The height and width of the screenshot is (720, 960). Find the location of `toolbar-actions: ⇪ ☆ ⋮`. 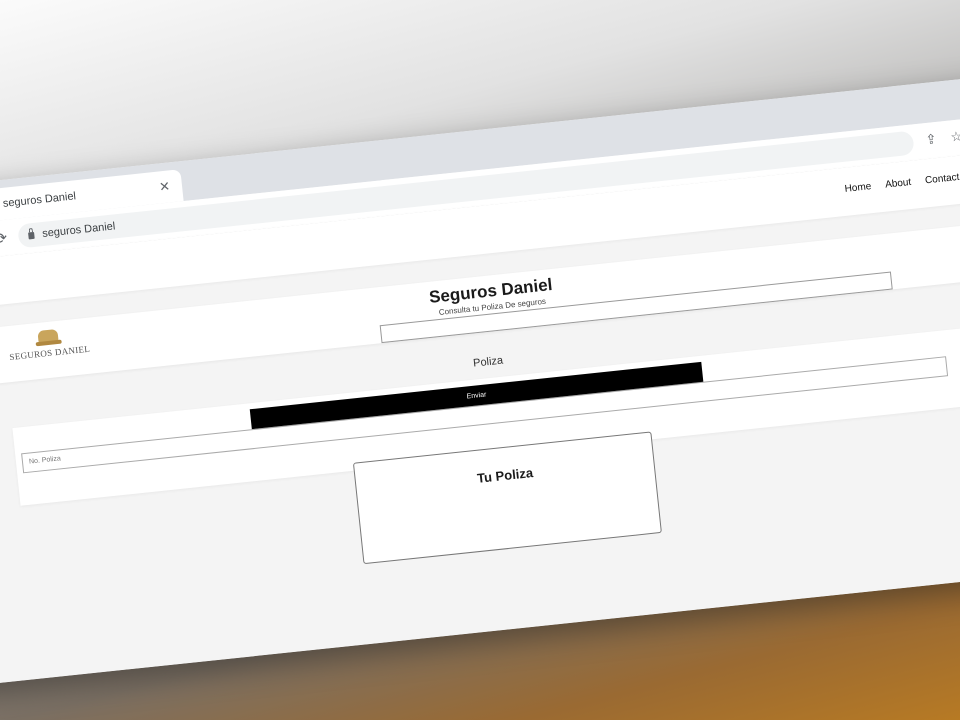

toolbar-actions: ⇪ ☆ ⋮ is located at coordinates (942, 137).